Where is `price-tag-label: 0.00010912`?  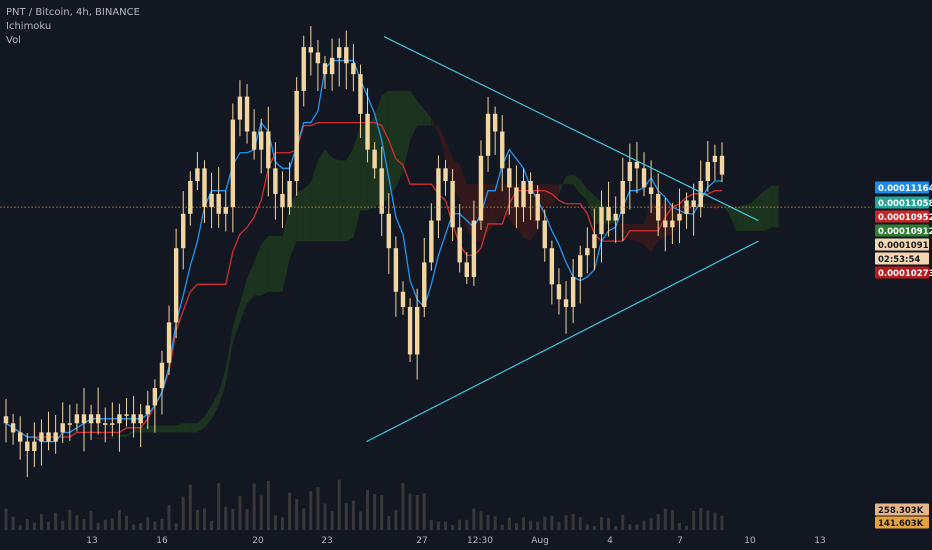 price-tag-label: 0.00010912 is located at coordinates (905, 232).